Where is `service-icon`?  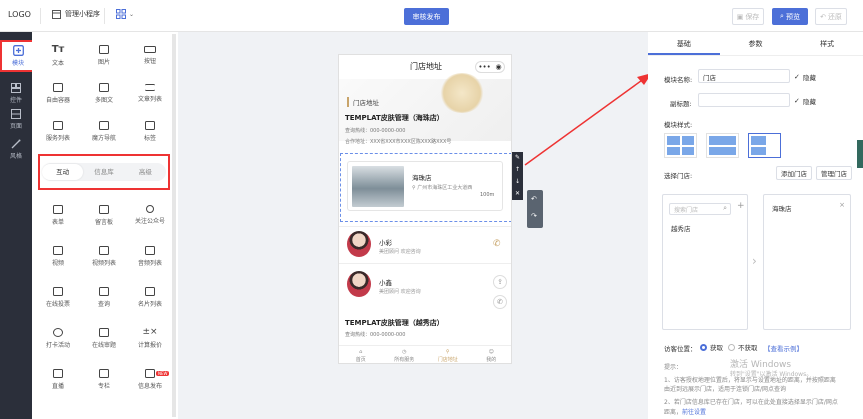
service-icon is located at coordinates (58, 125).